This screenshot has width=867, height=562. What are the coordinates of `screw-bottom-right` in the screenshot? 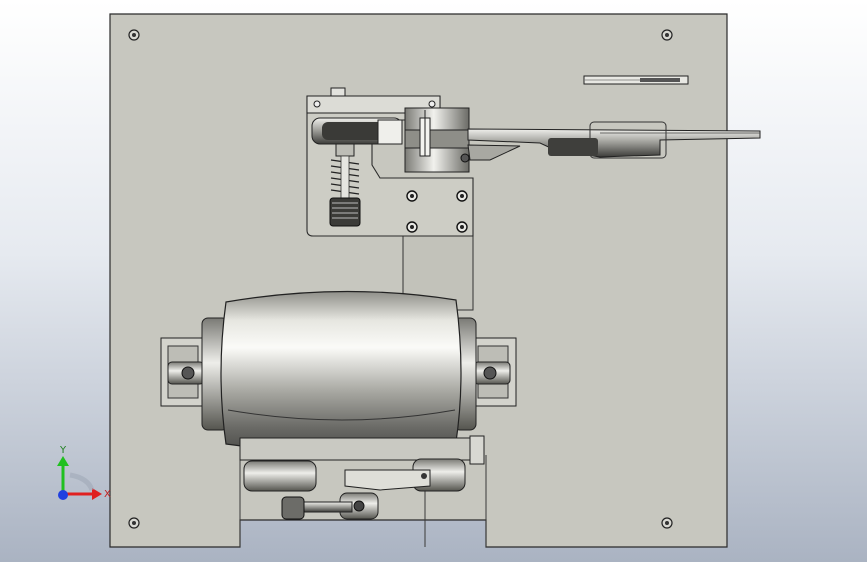 It's located at (667, 523).